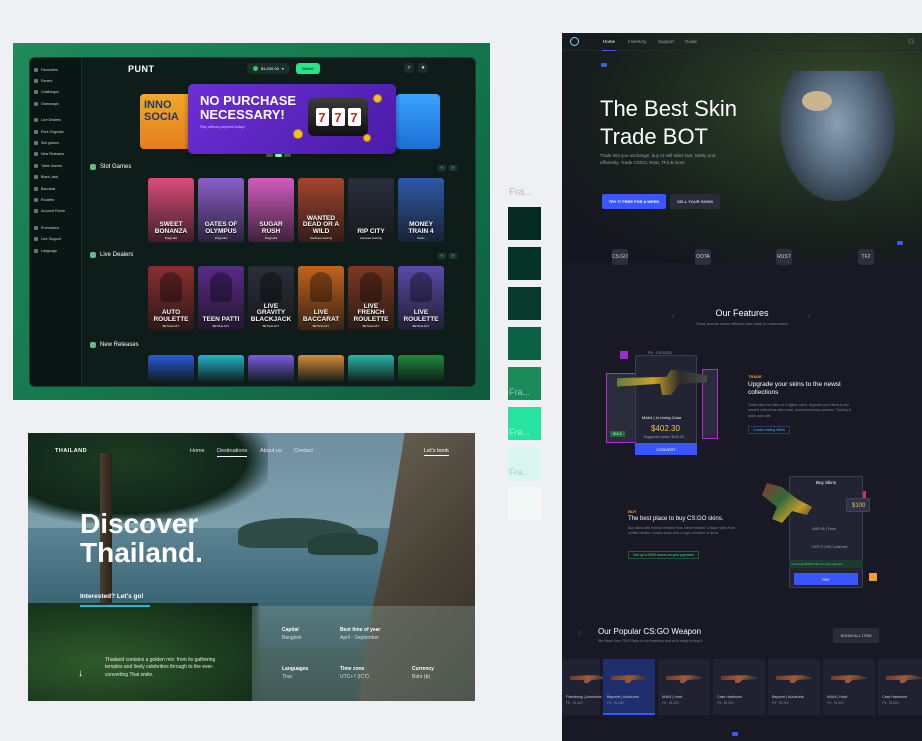  What do you see at coordinates (769, 430) in the screenshot?
I see `create-offer-link: Create trading offers` at bounding box center [769, 430].